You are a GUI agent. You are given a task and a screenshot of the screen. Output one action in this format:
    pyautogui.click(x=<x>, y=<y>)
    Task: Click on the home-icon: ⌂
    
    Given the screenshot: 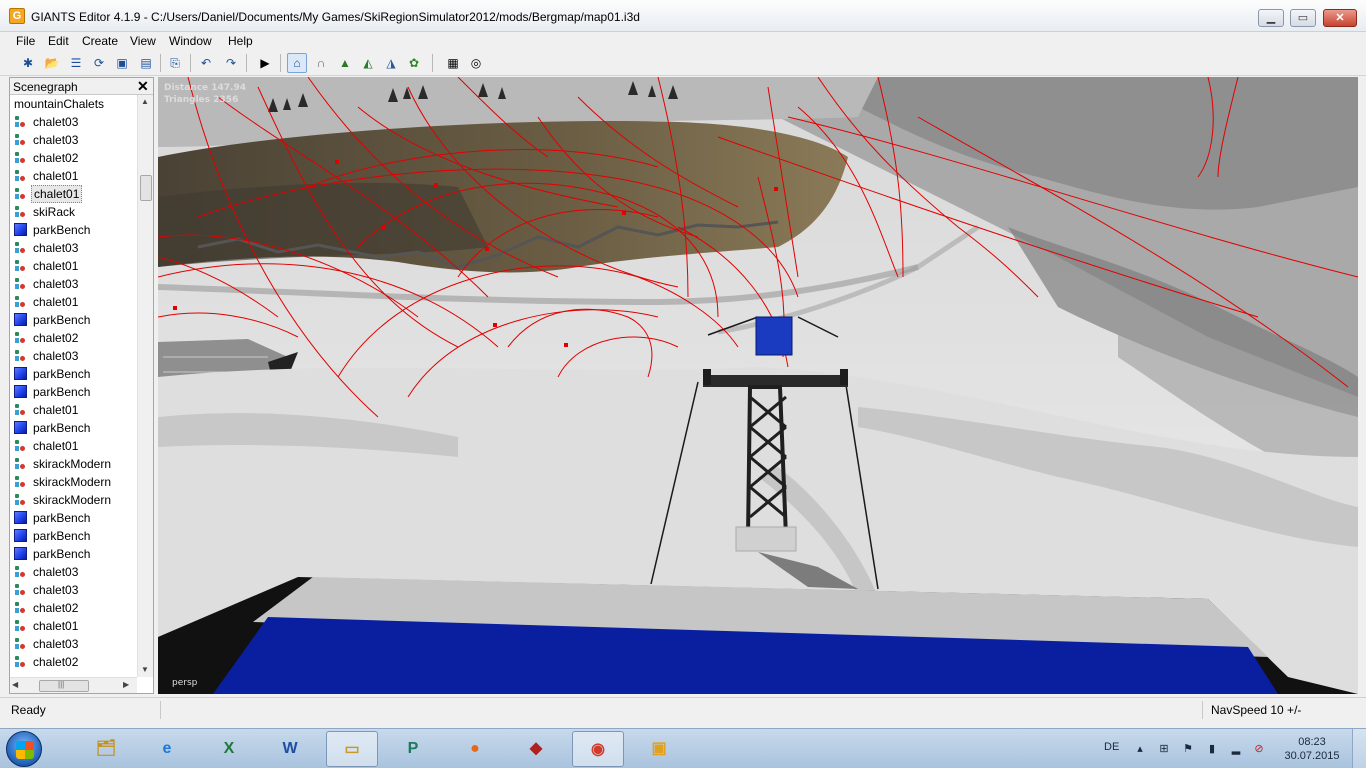 What is the action you would take?
    pyautogui.click(x=297, y=63)
    